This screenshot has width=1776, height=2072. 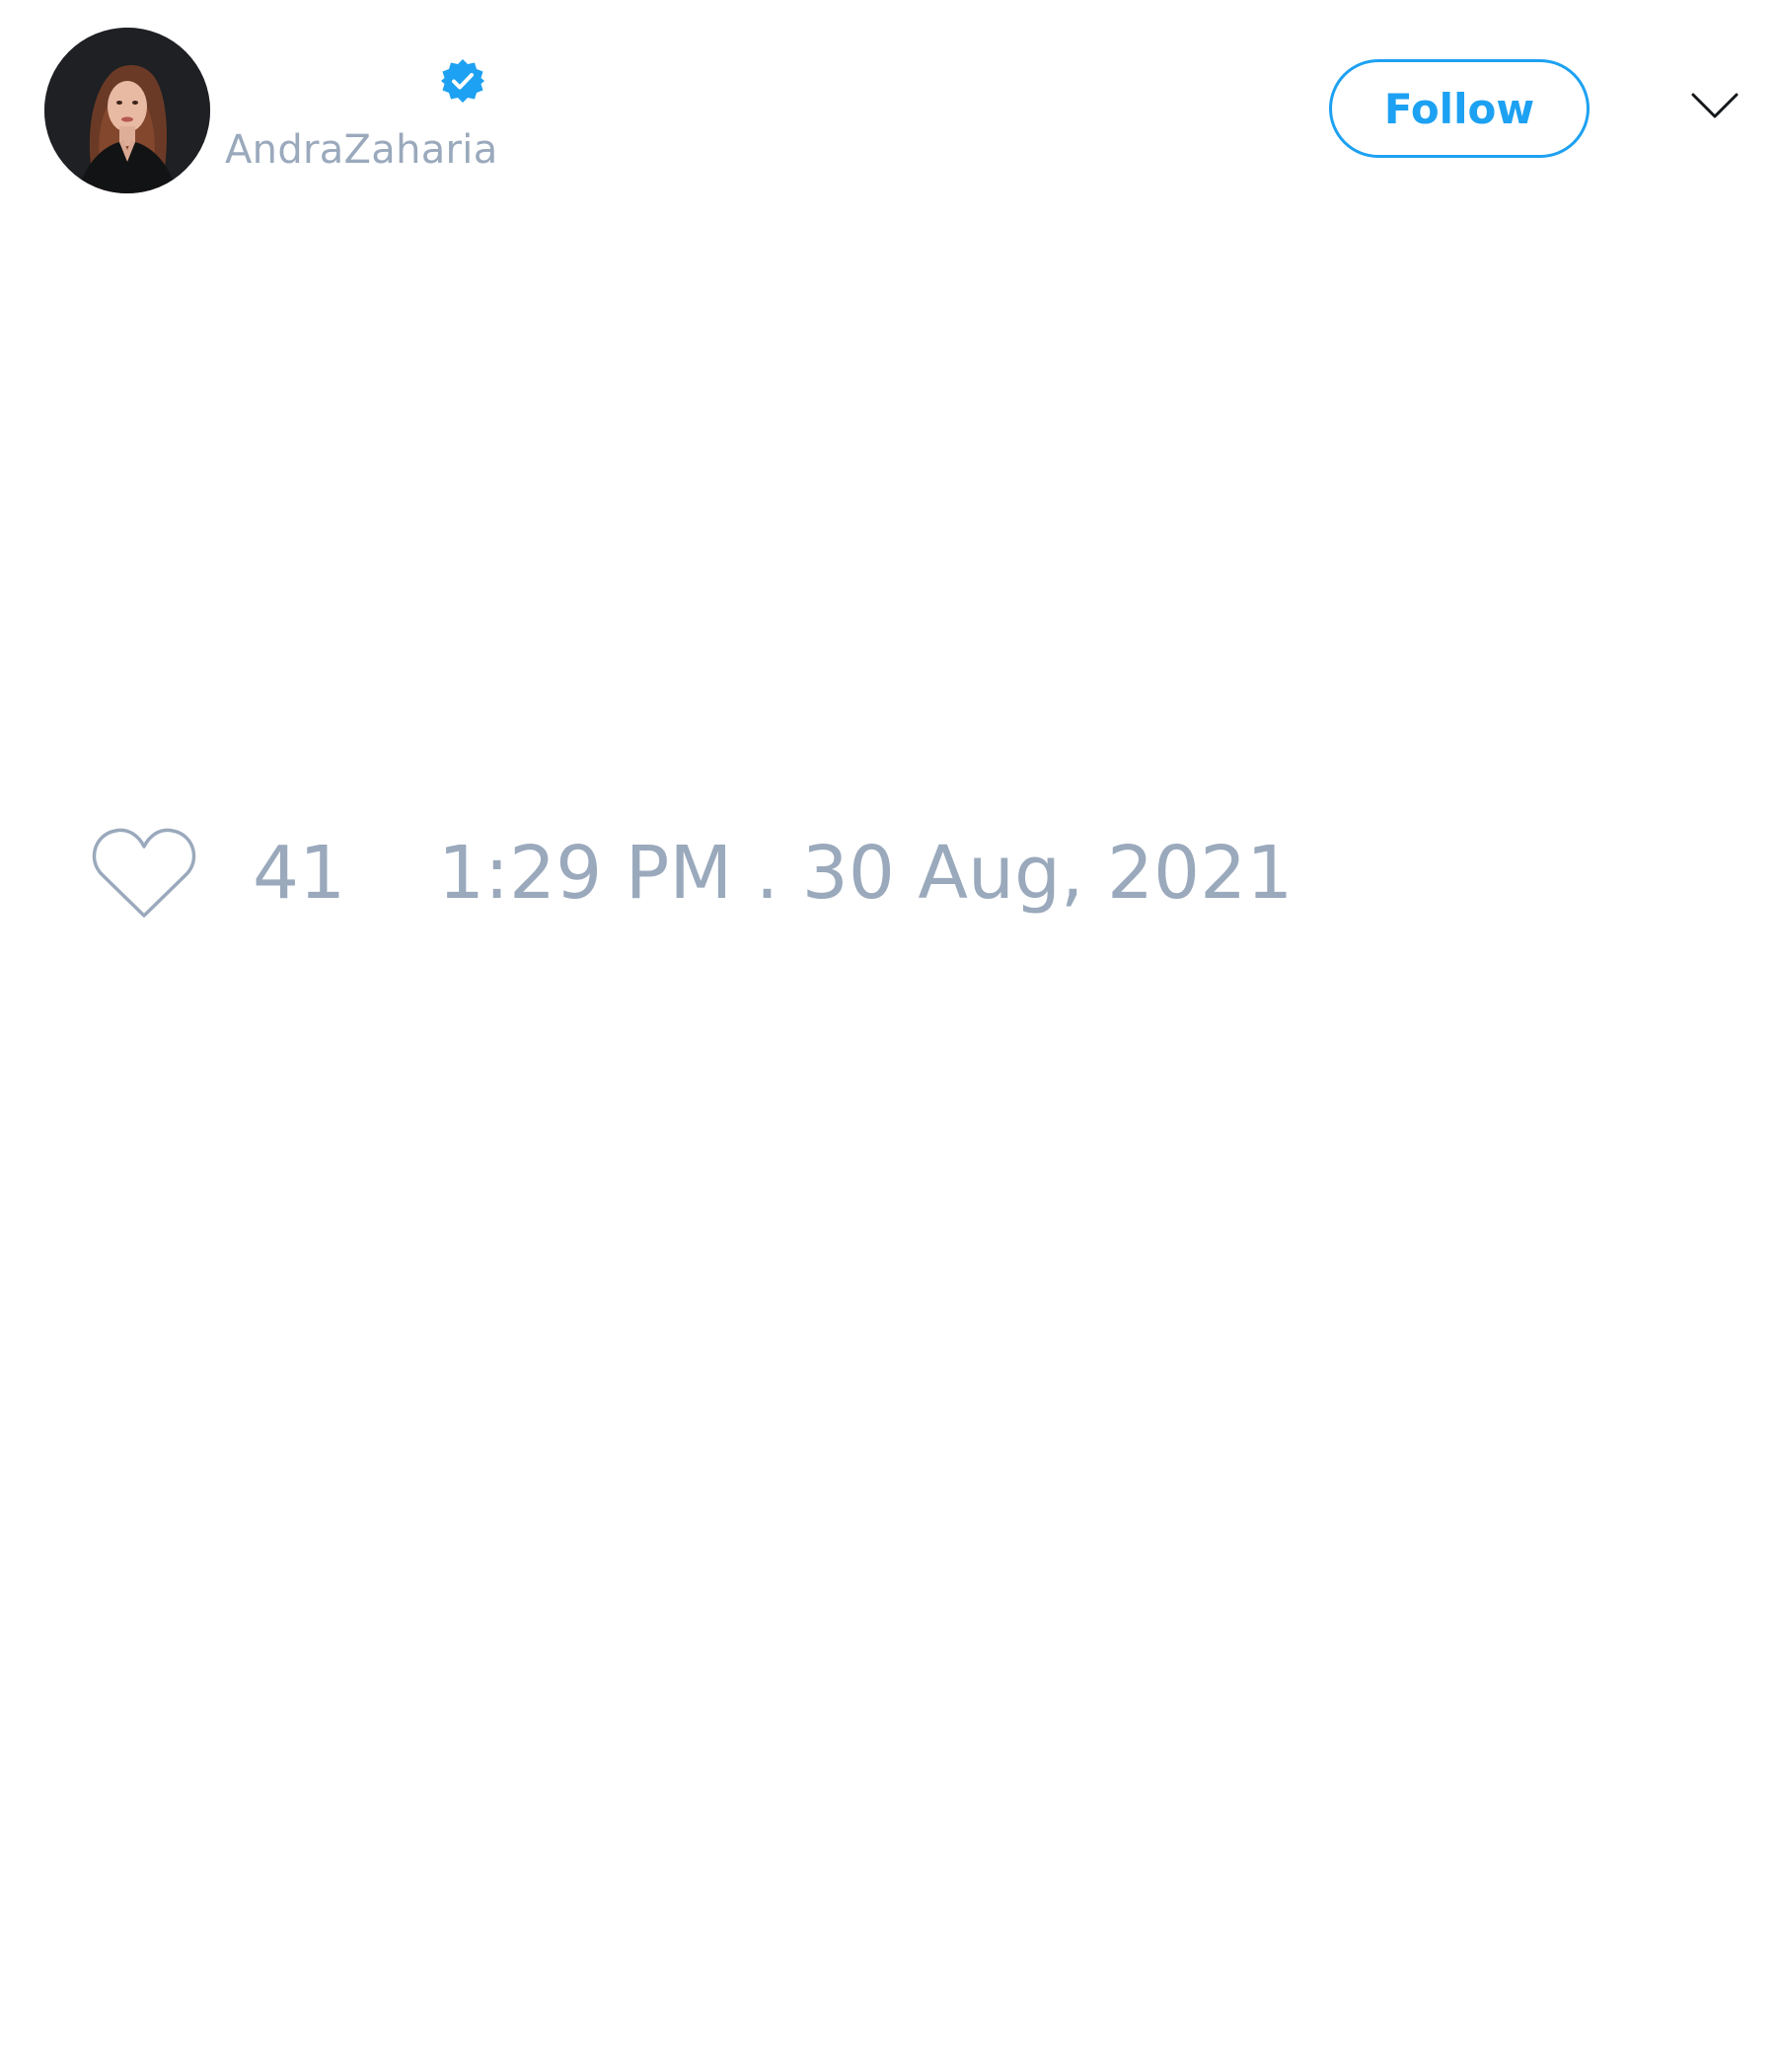 I want to click on verified-badge-icon, so click(x=463, y=81).